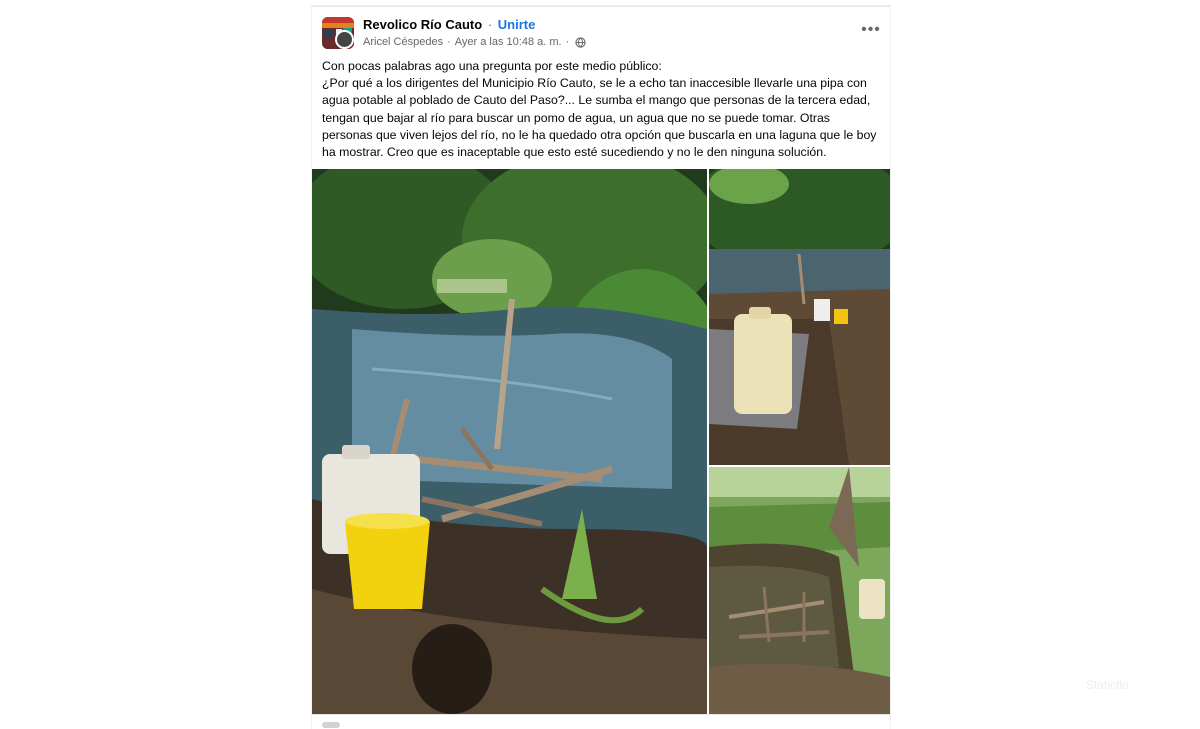 The width and height of the screenshot is (1200, 729). What do you see at coordinates (403, 42) in the screenshot?
I see `author-name-link: Aricel Céspedes` at bounding box center [403, 42].